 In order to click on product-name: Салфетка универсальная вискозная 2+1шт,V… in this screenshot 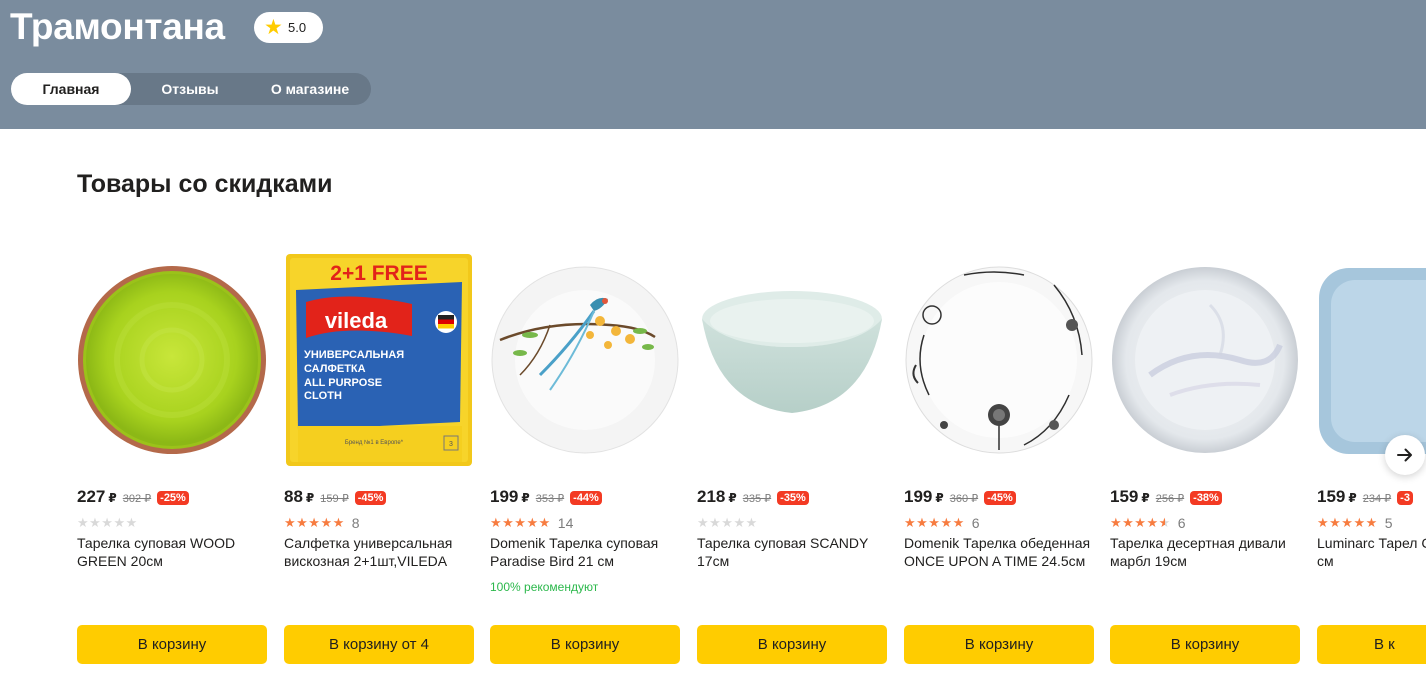, I will do `click(379, 552)`.